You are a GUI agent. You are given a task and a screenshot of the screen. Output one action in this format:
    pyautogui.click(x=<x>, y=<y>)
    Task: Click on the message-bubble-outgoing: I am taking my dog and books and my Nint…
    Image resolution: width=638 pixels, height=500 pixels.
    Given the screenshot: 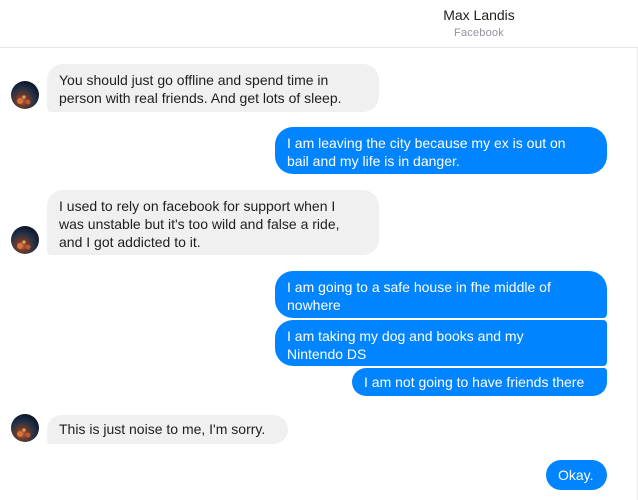 What is the action you would take?
    pyautogui.click(x=441, y=343)
    